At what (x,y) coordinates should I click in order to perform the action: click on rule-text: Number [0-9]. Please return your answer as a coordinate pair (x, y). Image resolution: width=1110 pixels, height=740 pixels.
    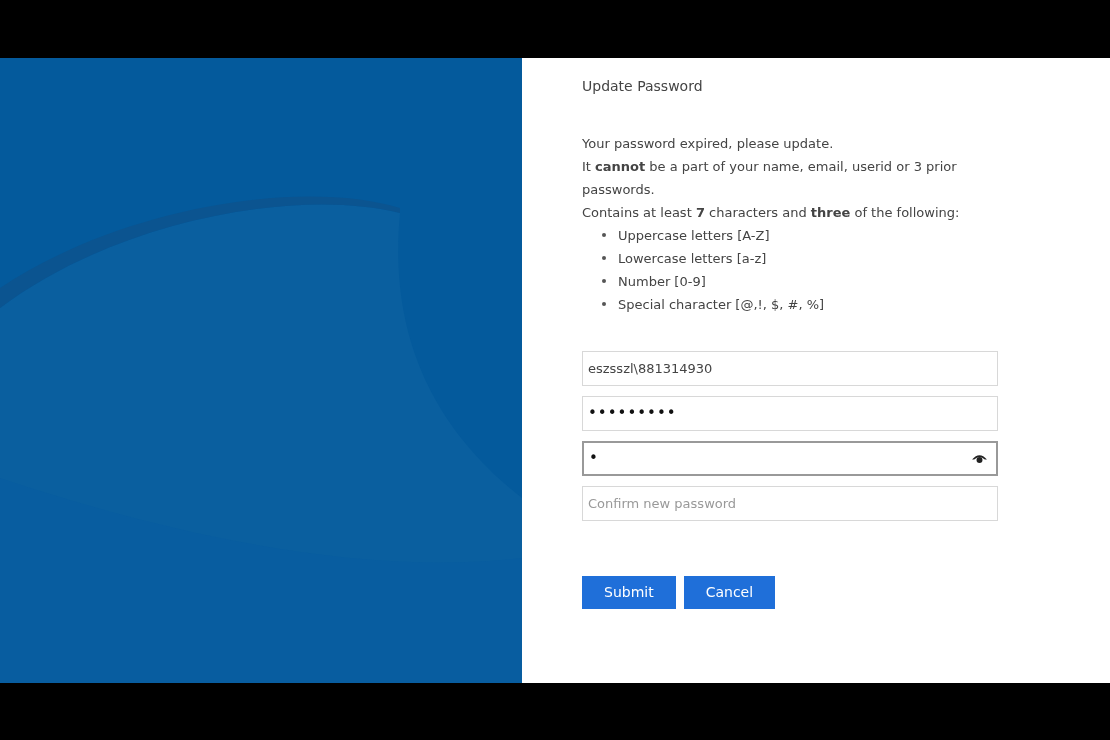
    Looking at the image, I should click on (662, 281).